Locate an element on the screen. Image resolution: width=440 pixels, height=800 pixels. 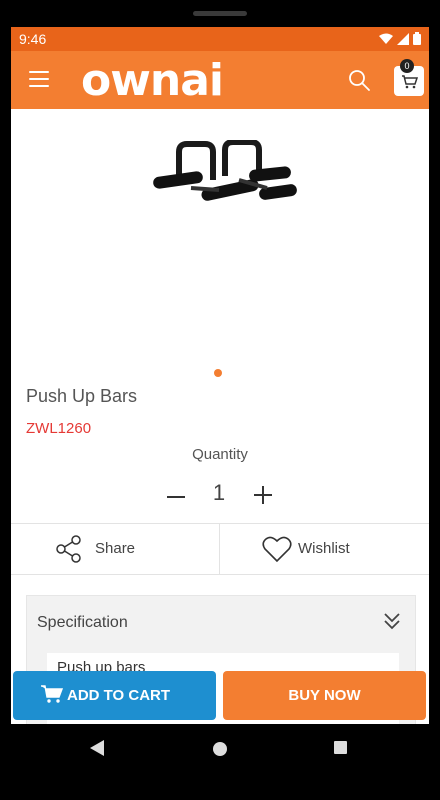
wishlist-label: Wishlist is located at coordinates (324, 548).